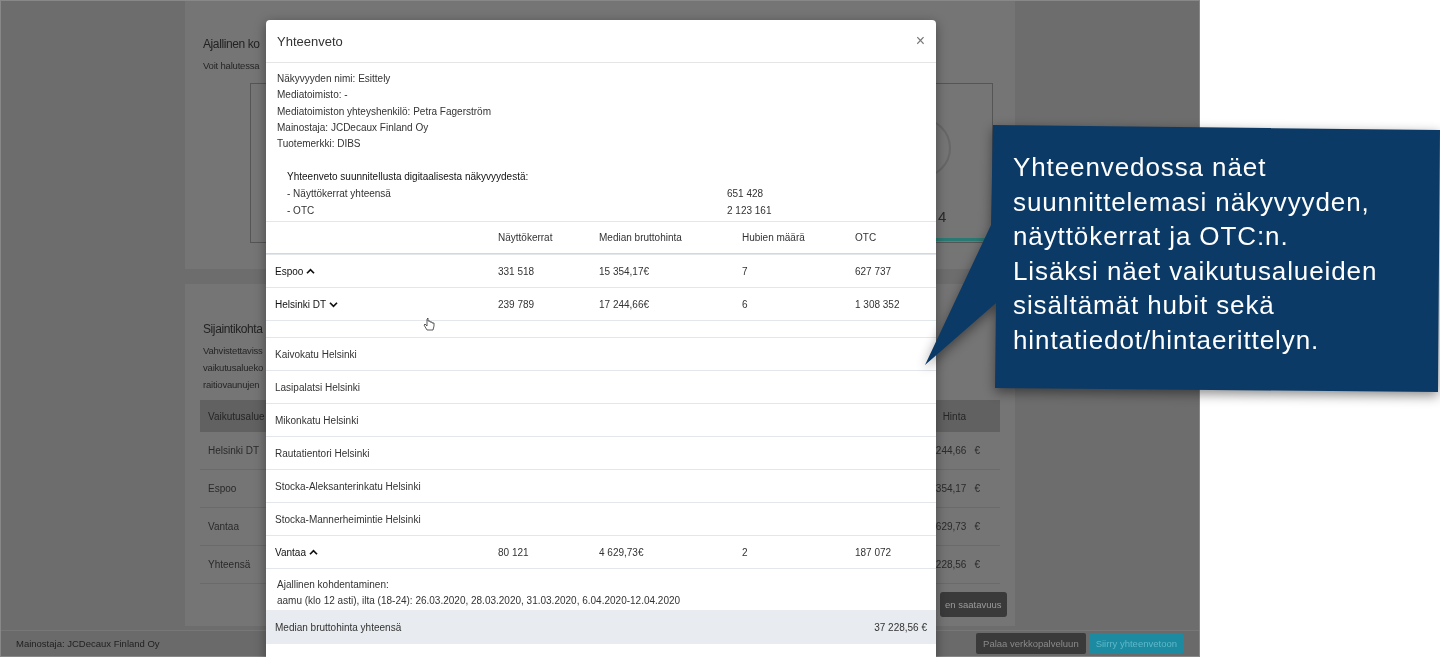  I want to click on footer-button: Palaa verkkopalveluun, so click(1031, 643).